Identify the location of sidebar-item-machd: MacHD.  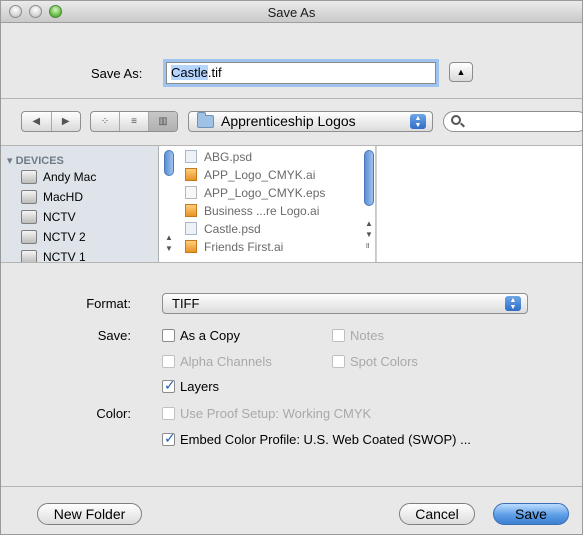
(52, 199).